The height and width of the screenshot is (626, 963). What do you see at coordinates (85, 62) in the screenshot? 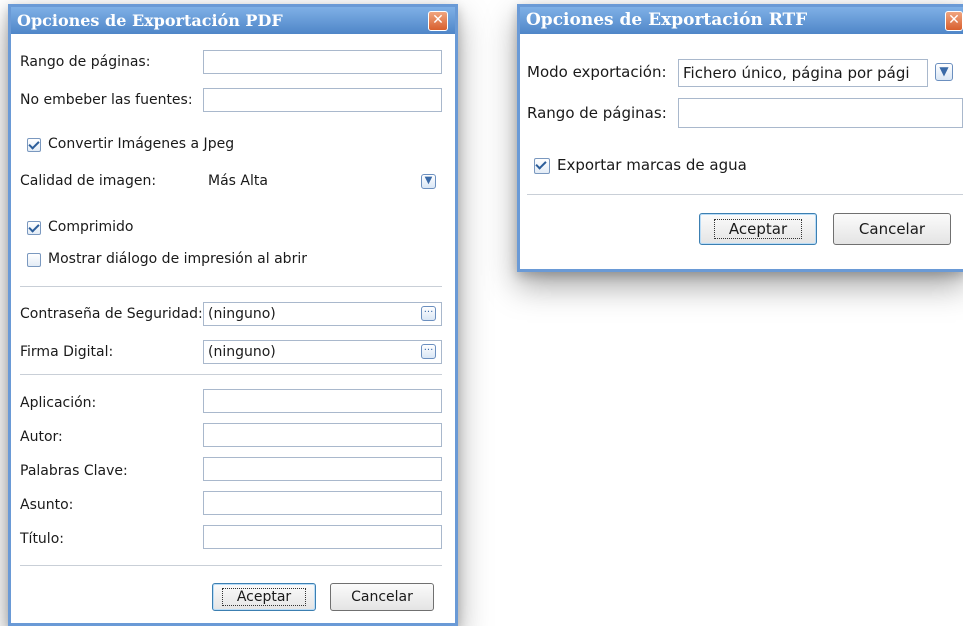
I see `page-range-label: Rango de páginas:` at bounding box center [85, 62].